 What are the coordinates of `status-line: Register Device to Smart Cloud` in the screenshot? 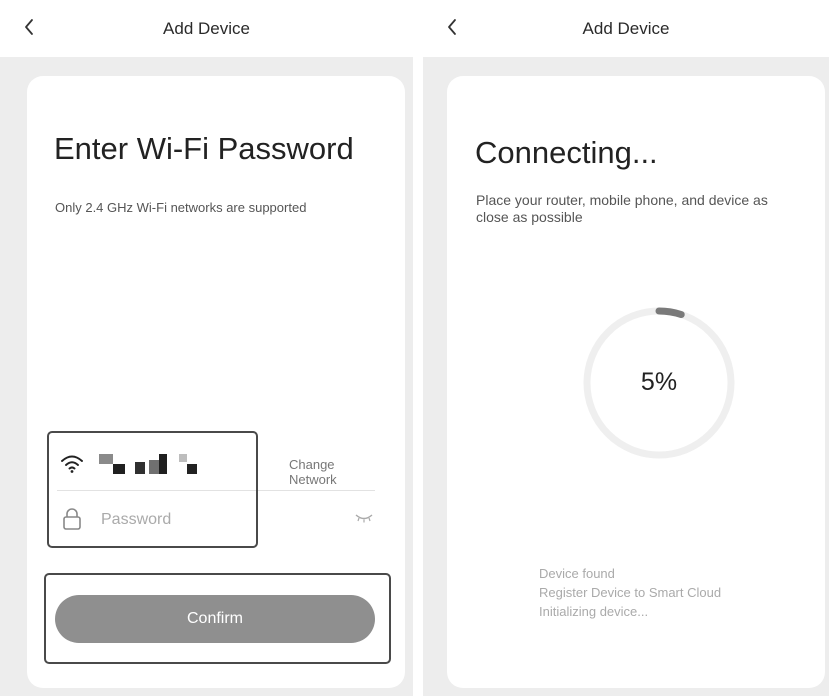 It's located at (630, 592).